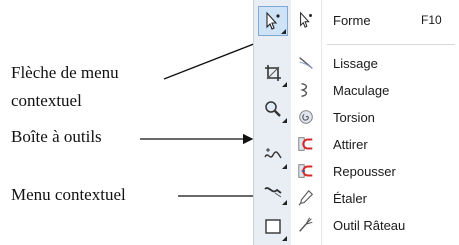 Image resolution: width=459 pixels, height=245 pixels. What do you see at coordinates (375, 20) in the screenshot?
I see `menu-item-shape: Forme F10` at bounding box center [375, 20].